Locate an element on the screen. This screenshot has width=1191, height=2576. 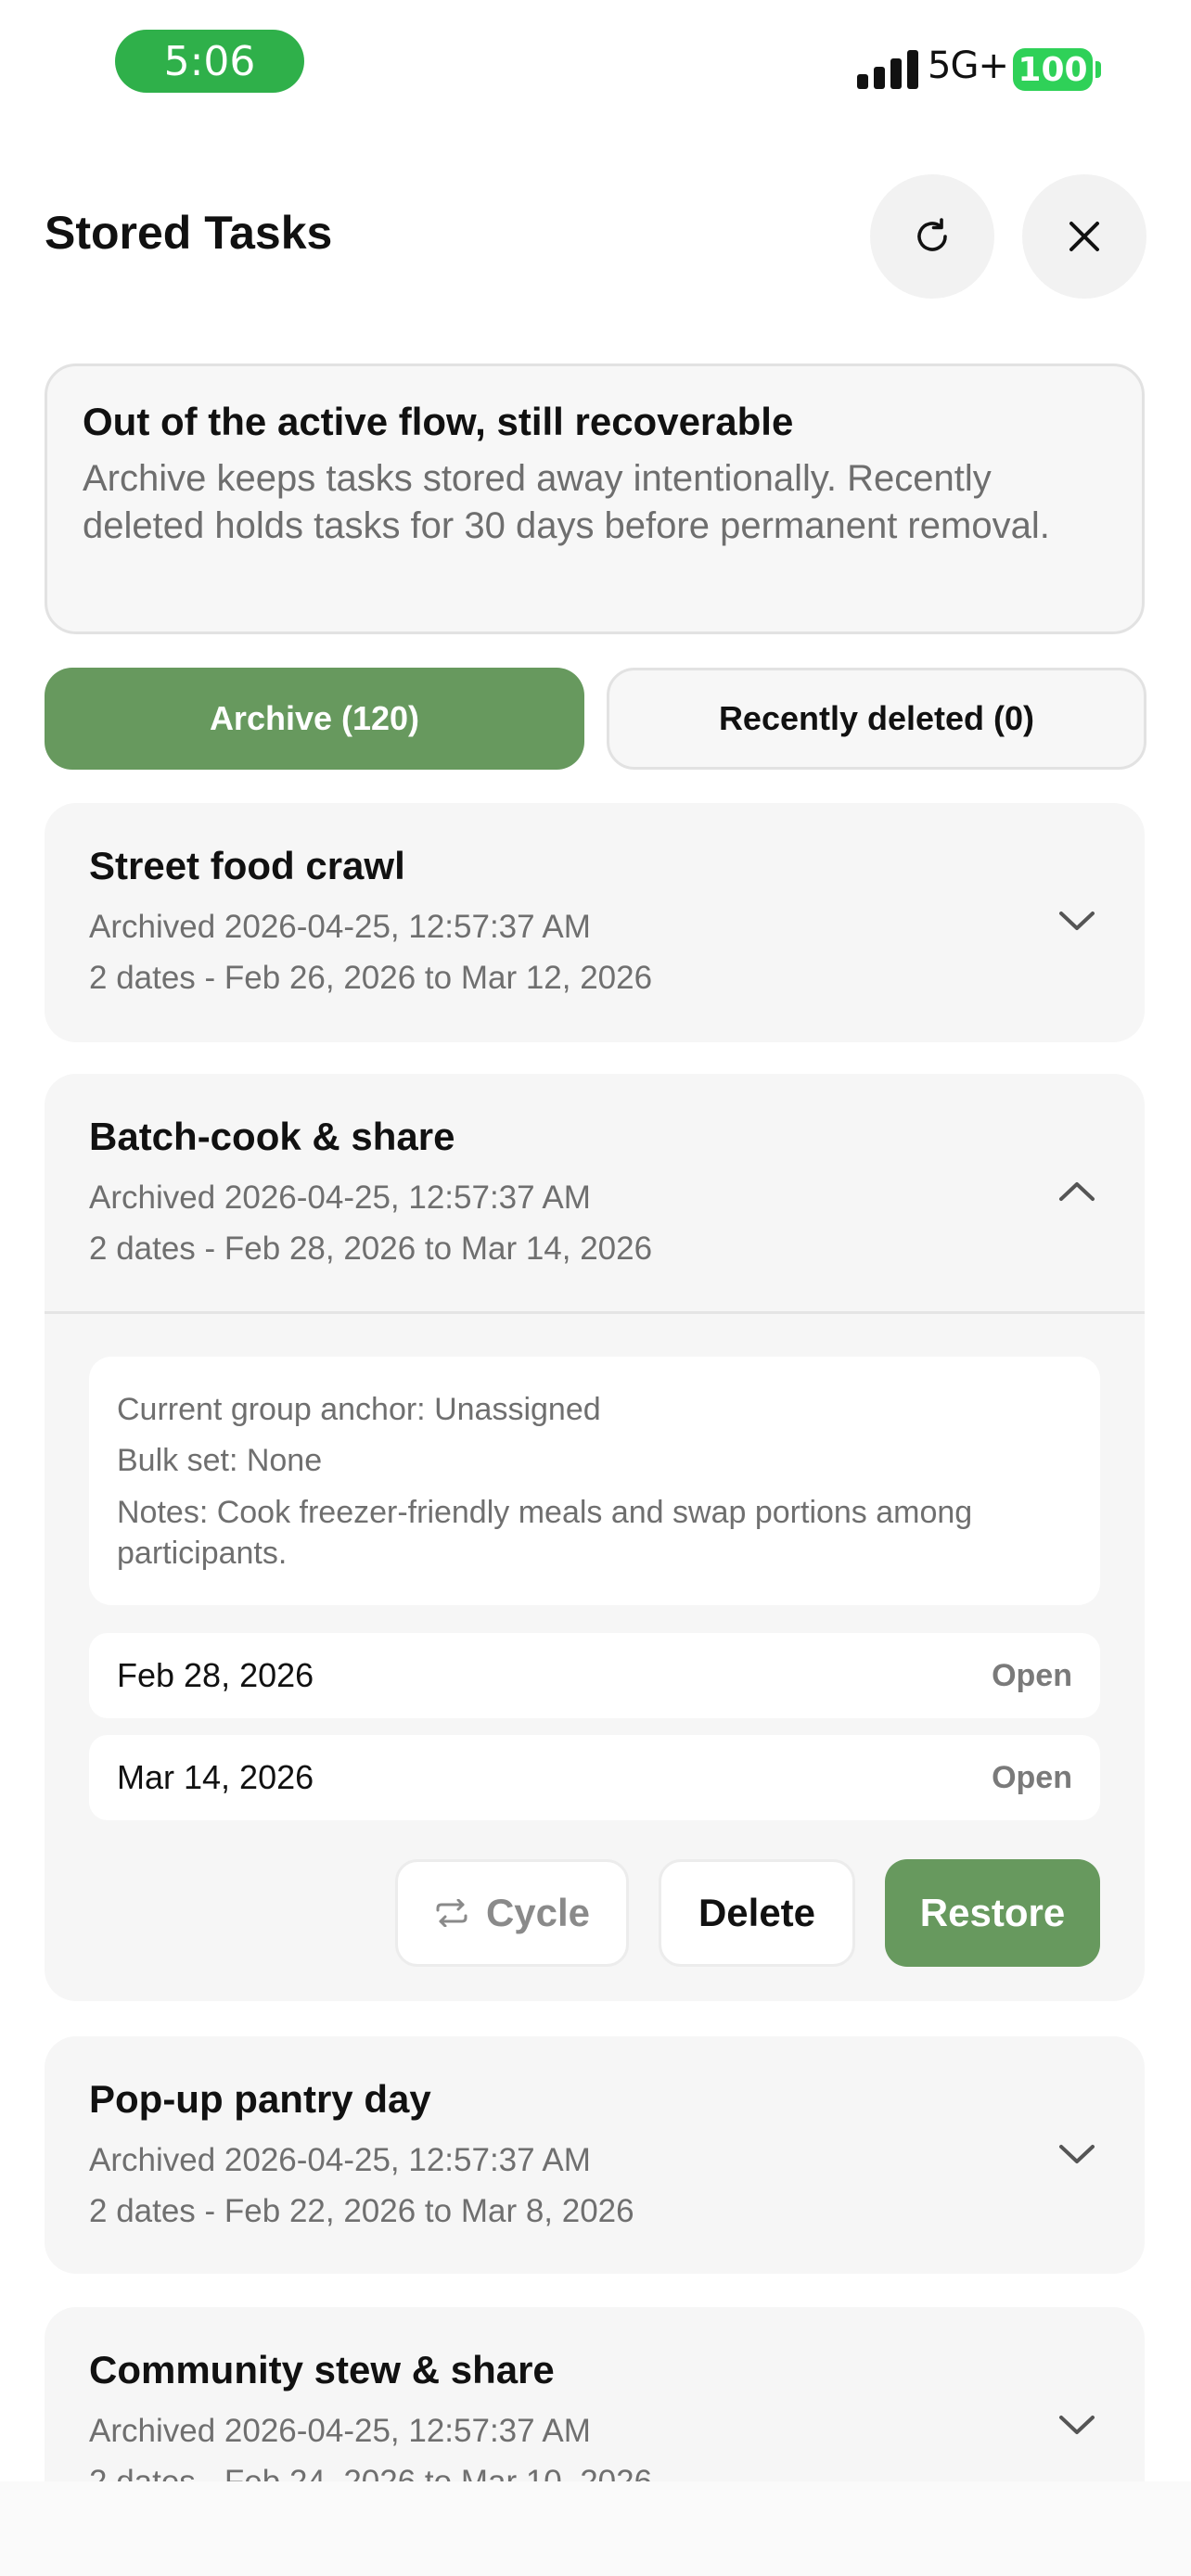
signal-icon is located at coordinates (888, 67).